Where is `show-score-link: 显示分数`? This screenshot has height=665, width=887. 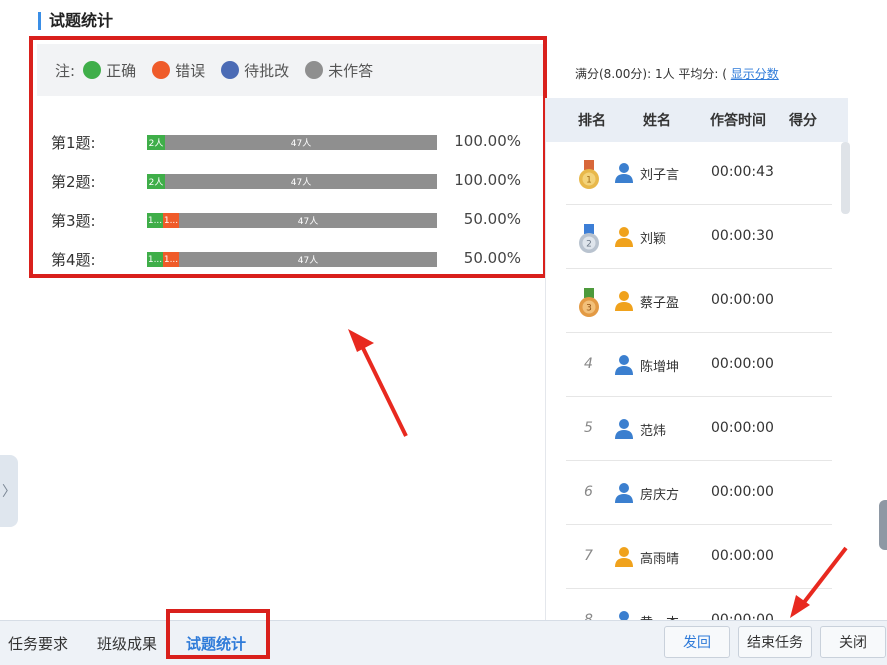
show-score-link: 显示分数 is located at coordinates (755, 74).